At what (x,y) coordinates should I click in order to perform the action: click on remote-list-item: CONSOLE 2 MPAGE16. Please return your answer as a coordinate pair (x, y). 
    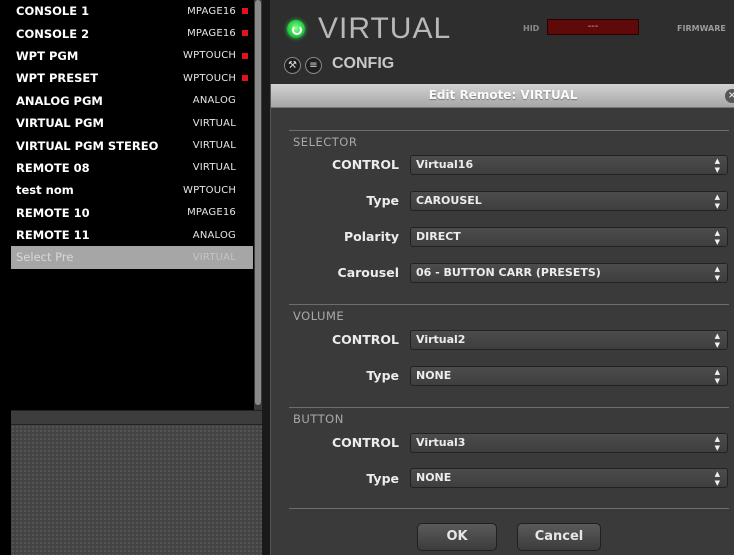
    Looking at the image, I should click on (132, 33).